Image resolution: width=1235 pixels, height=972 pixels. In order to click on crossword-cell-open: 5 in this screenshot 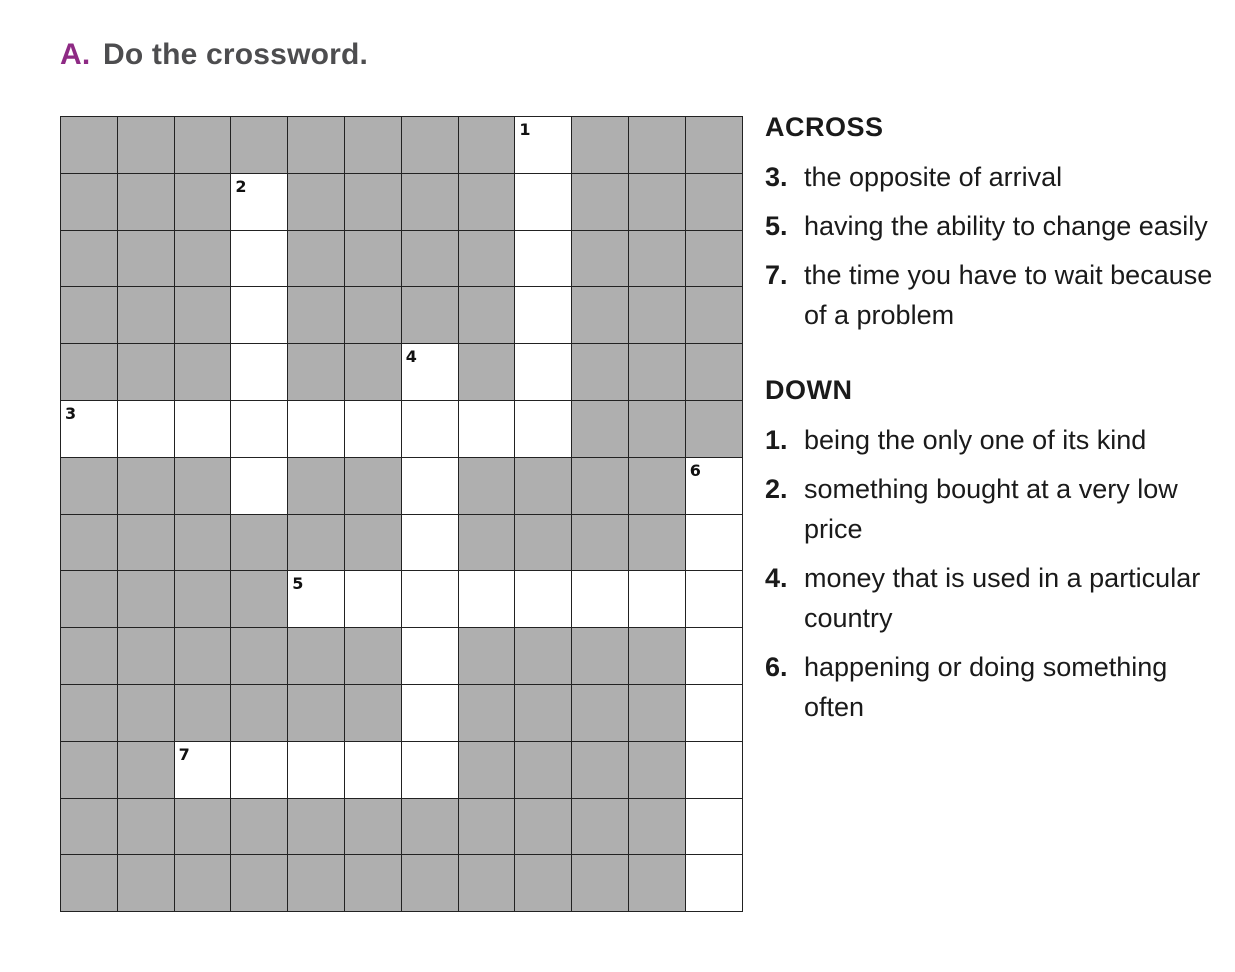, I will do `click(316, 600)`.